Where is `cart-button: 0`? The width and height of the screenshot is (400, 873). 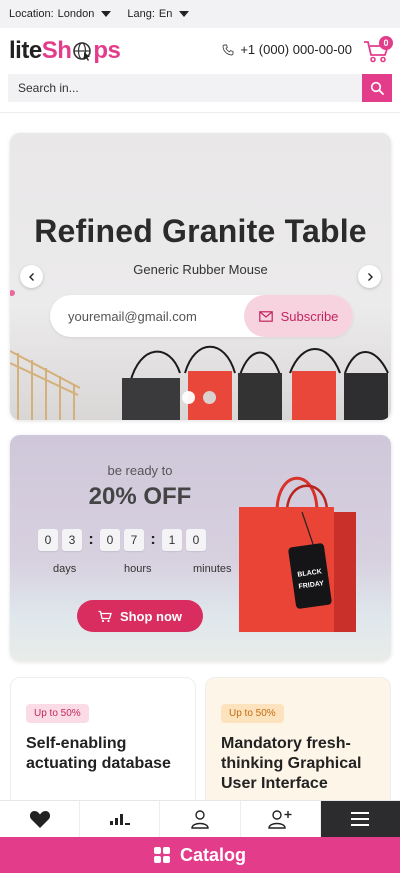
cart-button: 0 is located at coordinates (378, 50).